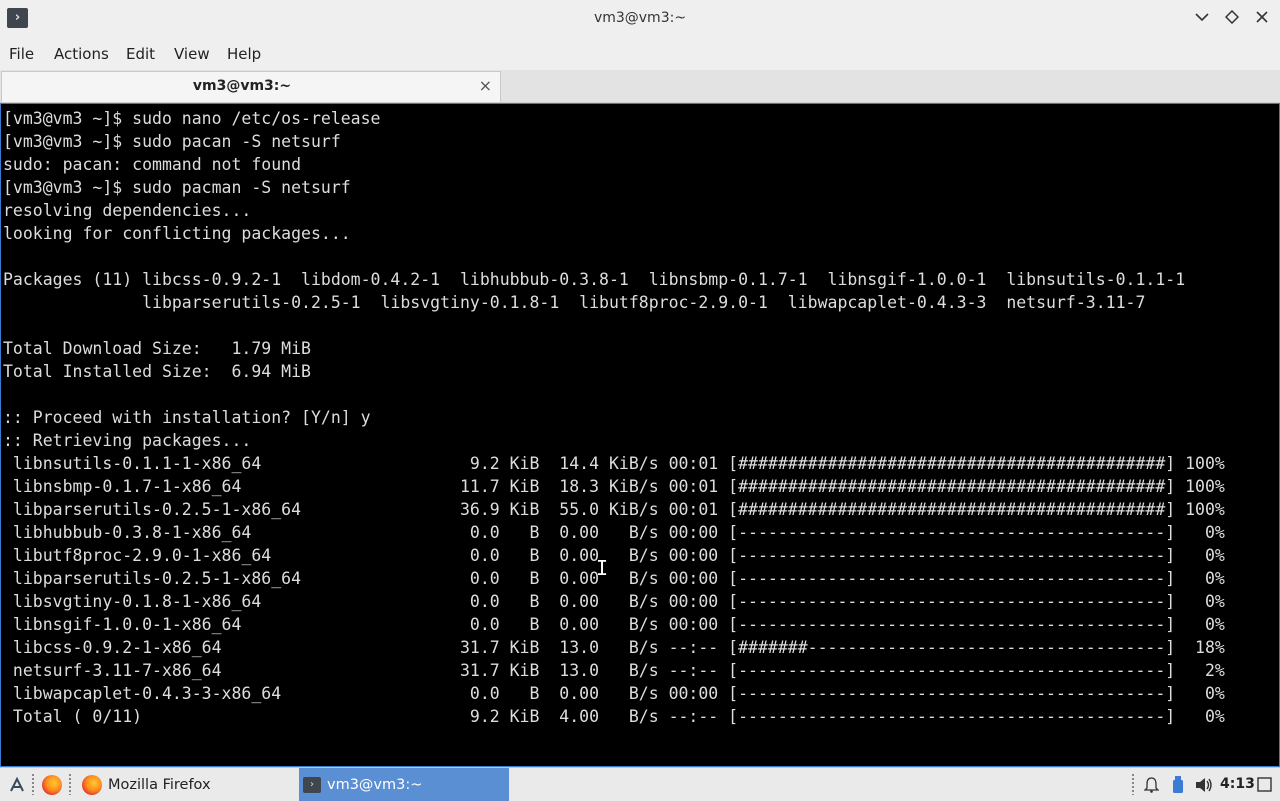  What do you see at coordinates (157, 348) in the screenshot?
I see `terminal-line: Total Download Size: 1.79 MiB` at bounding box center [157, 348].